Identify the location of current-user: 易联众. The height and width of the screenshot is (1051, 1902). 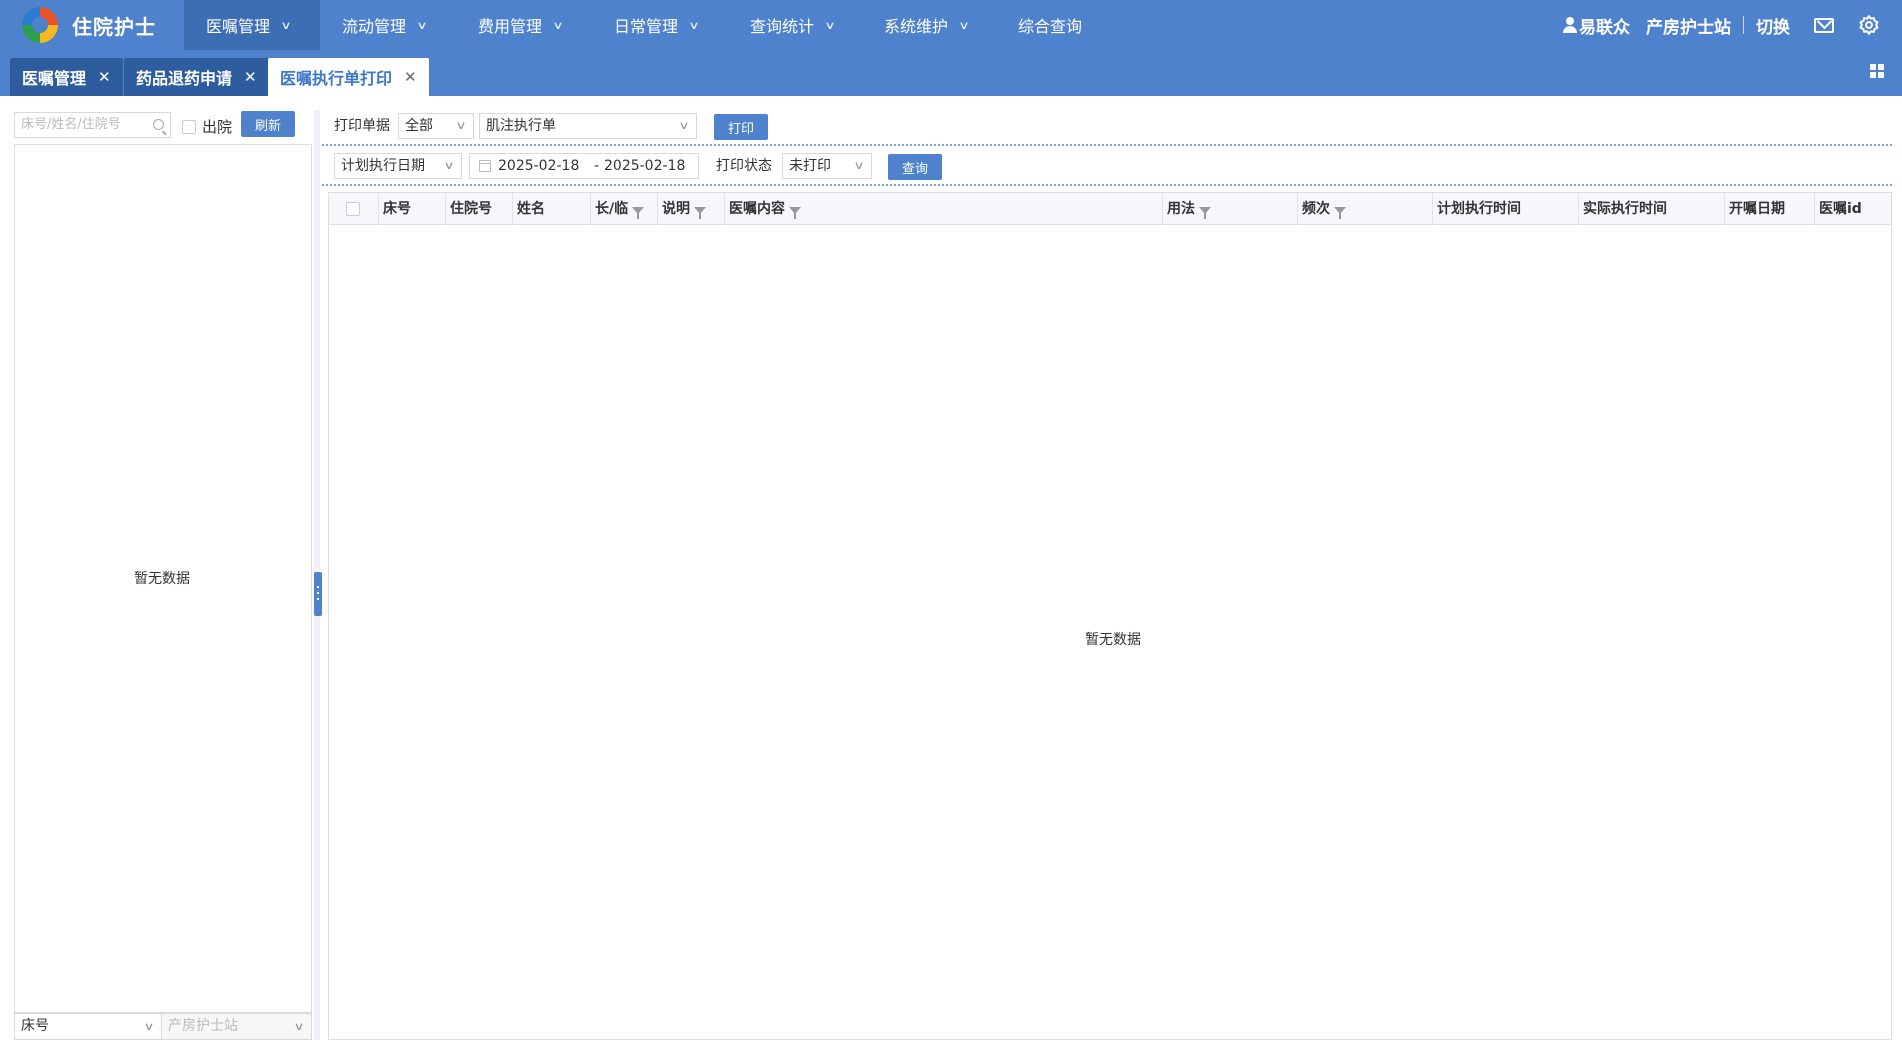
(1604, 25).